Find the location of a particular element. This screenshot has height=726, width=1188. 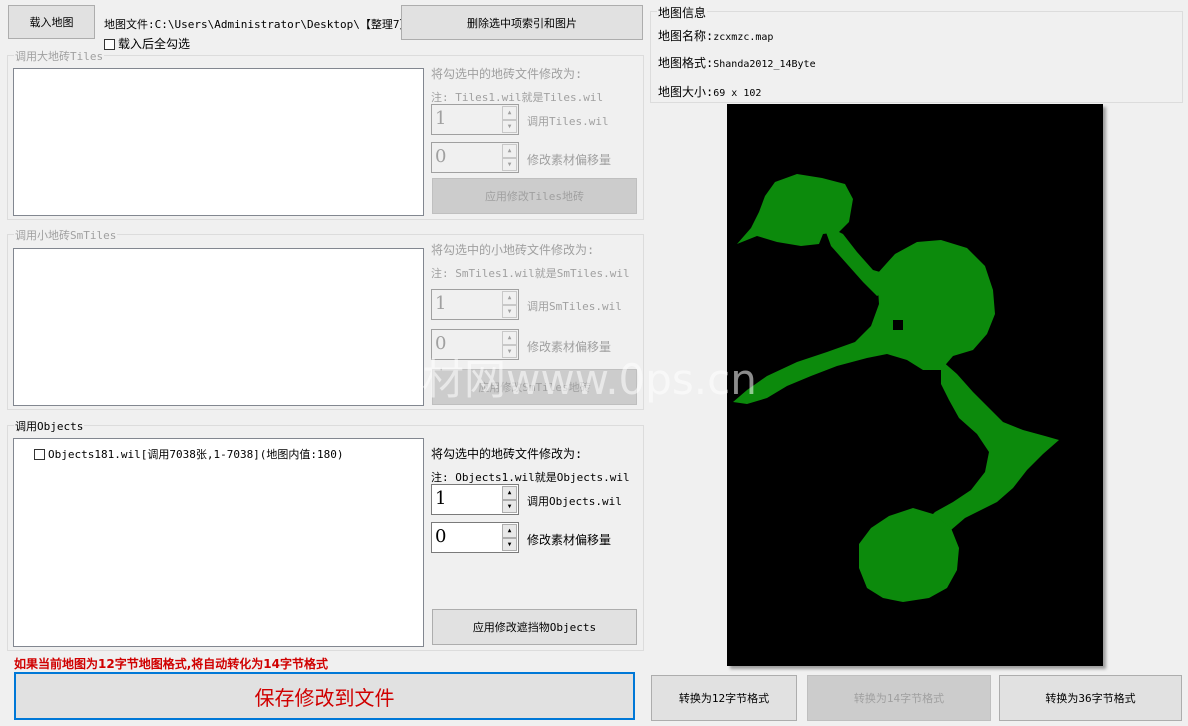

map-name-value: zcxmzc.map is located at coordinates (743, 37).